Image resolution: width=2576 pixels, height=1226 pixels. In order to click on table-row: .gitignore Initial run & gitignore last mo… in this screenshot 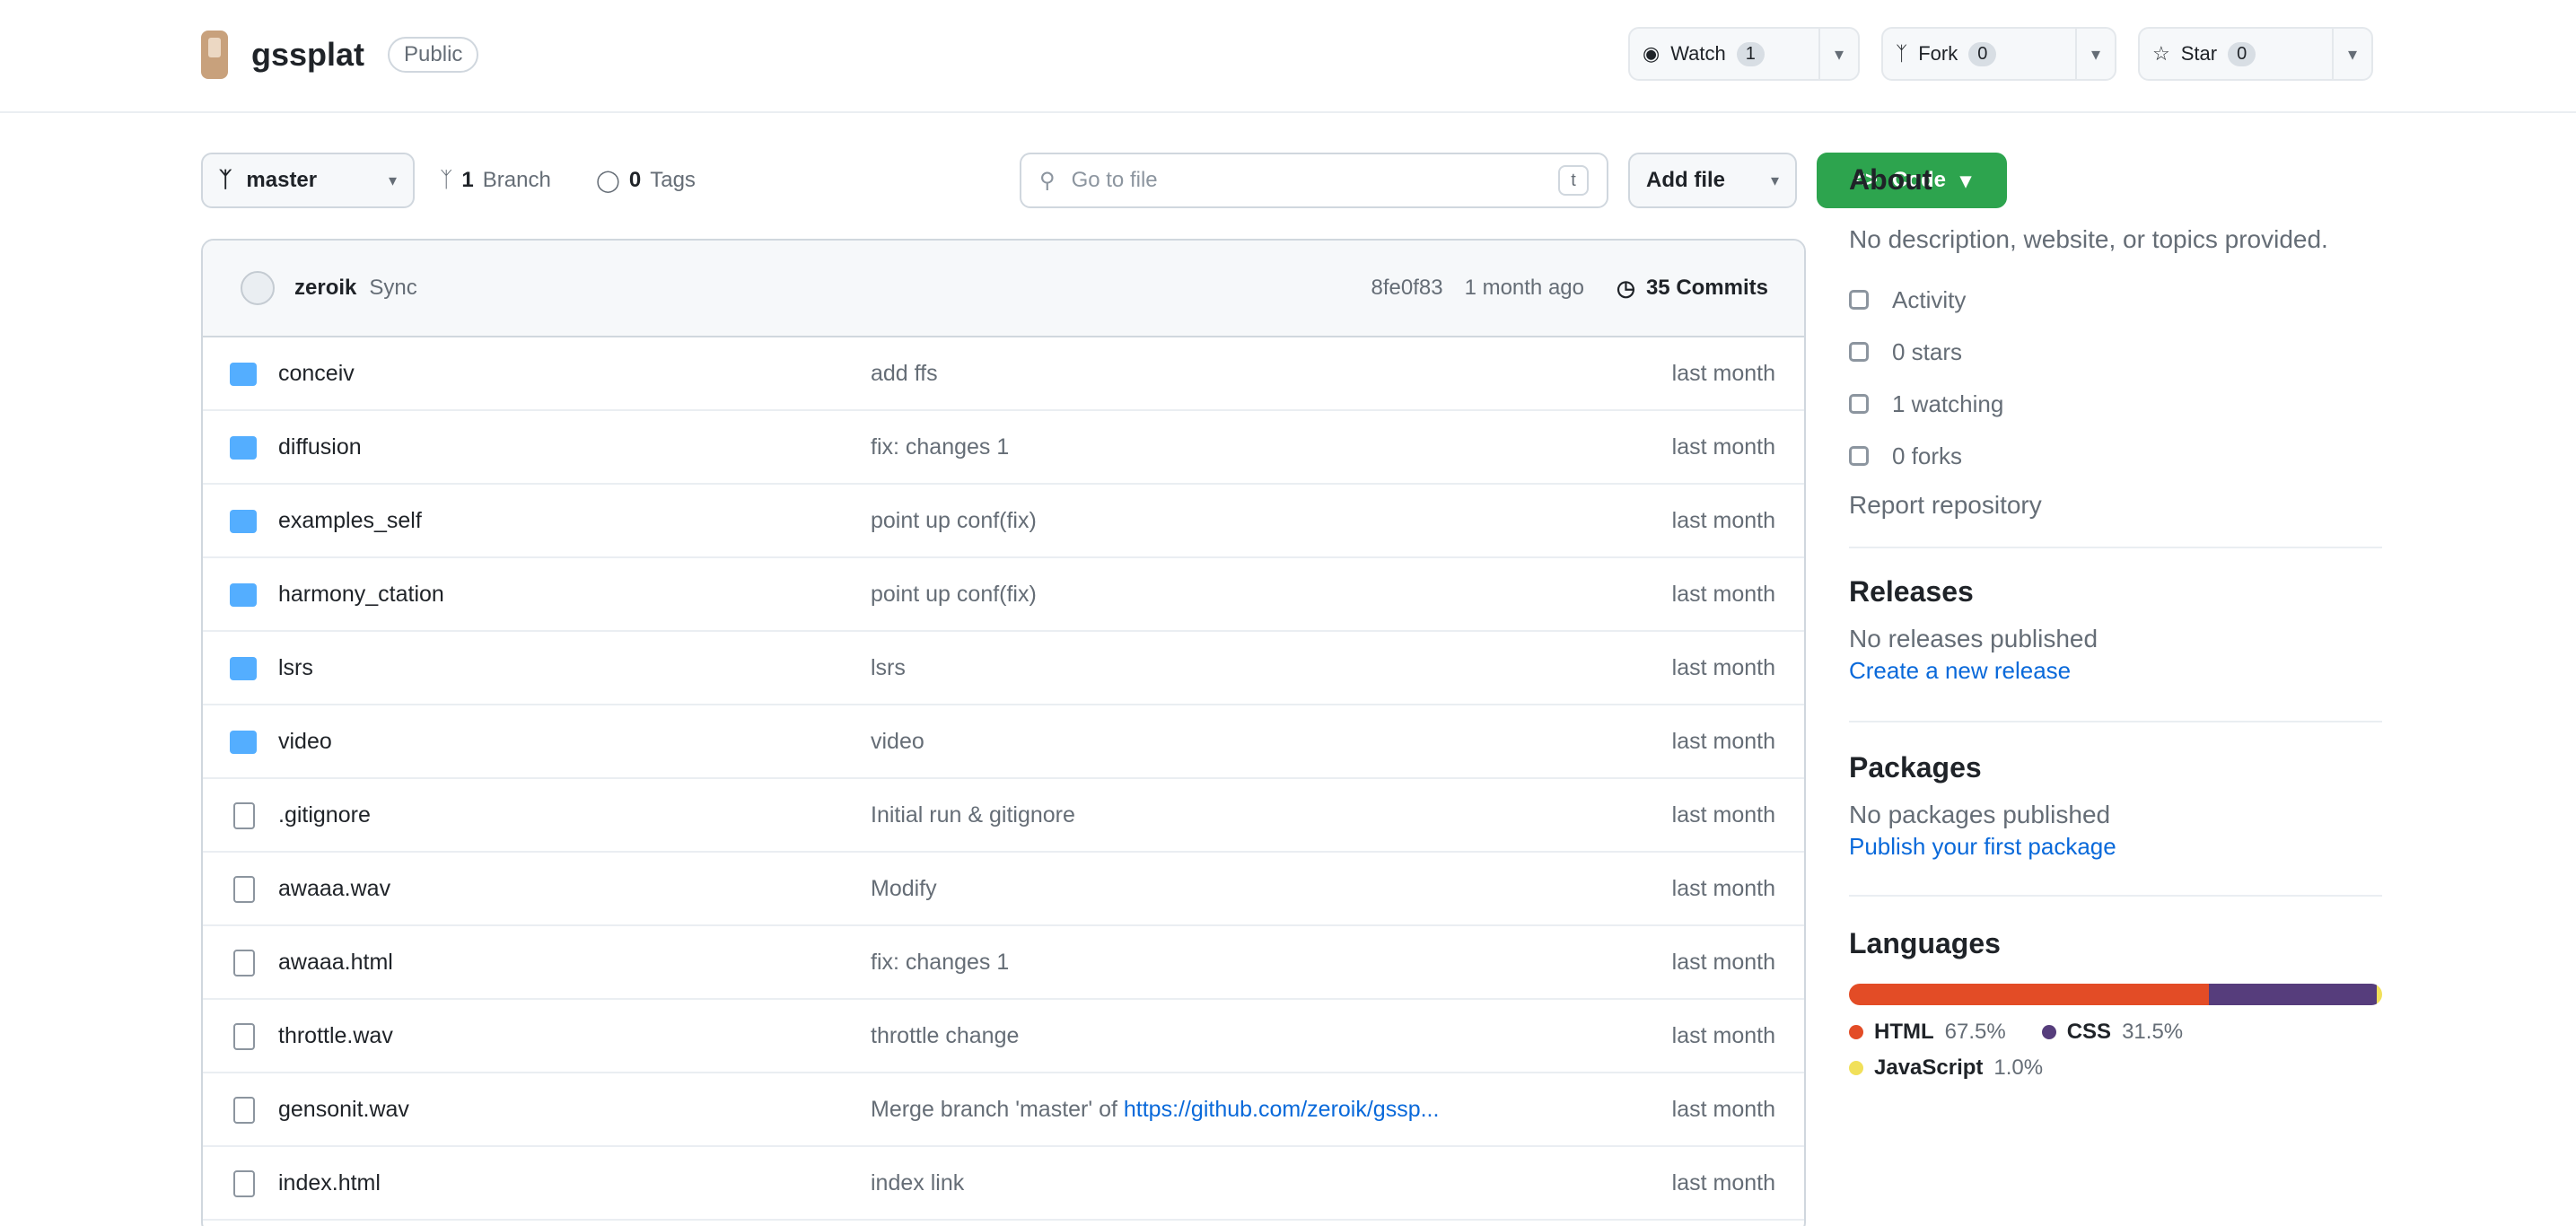, I will do `click(1003, 816)`.